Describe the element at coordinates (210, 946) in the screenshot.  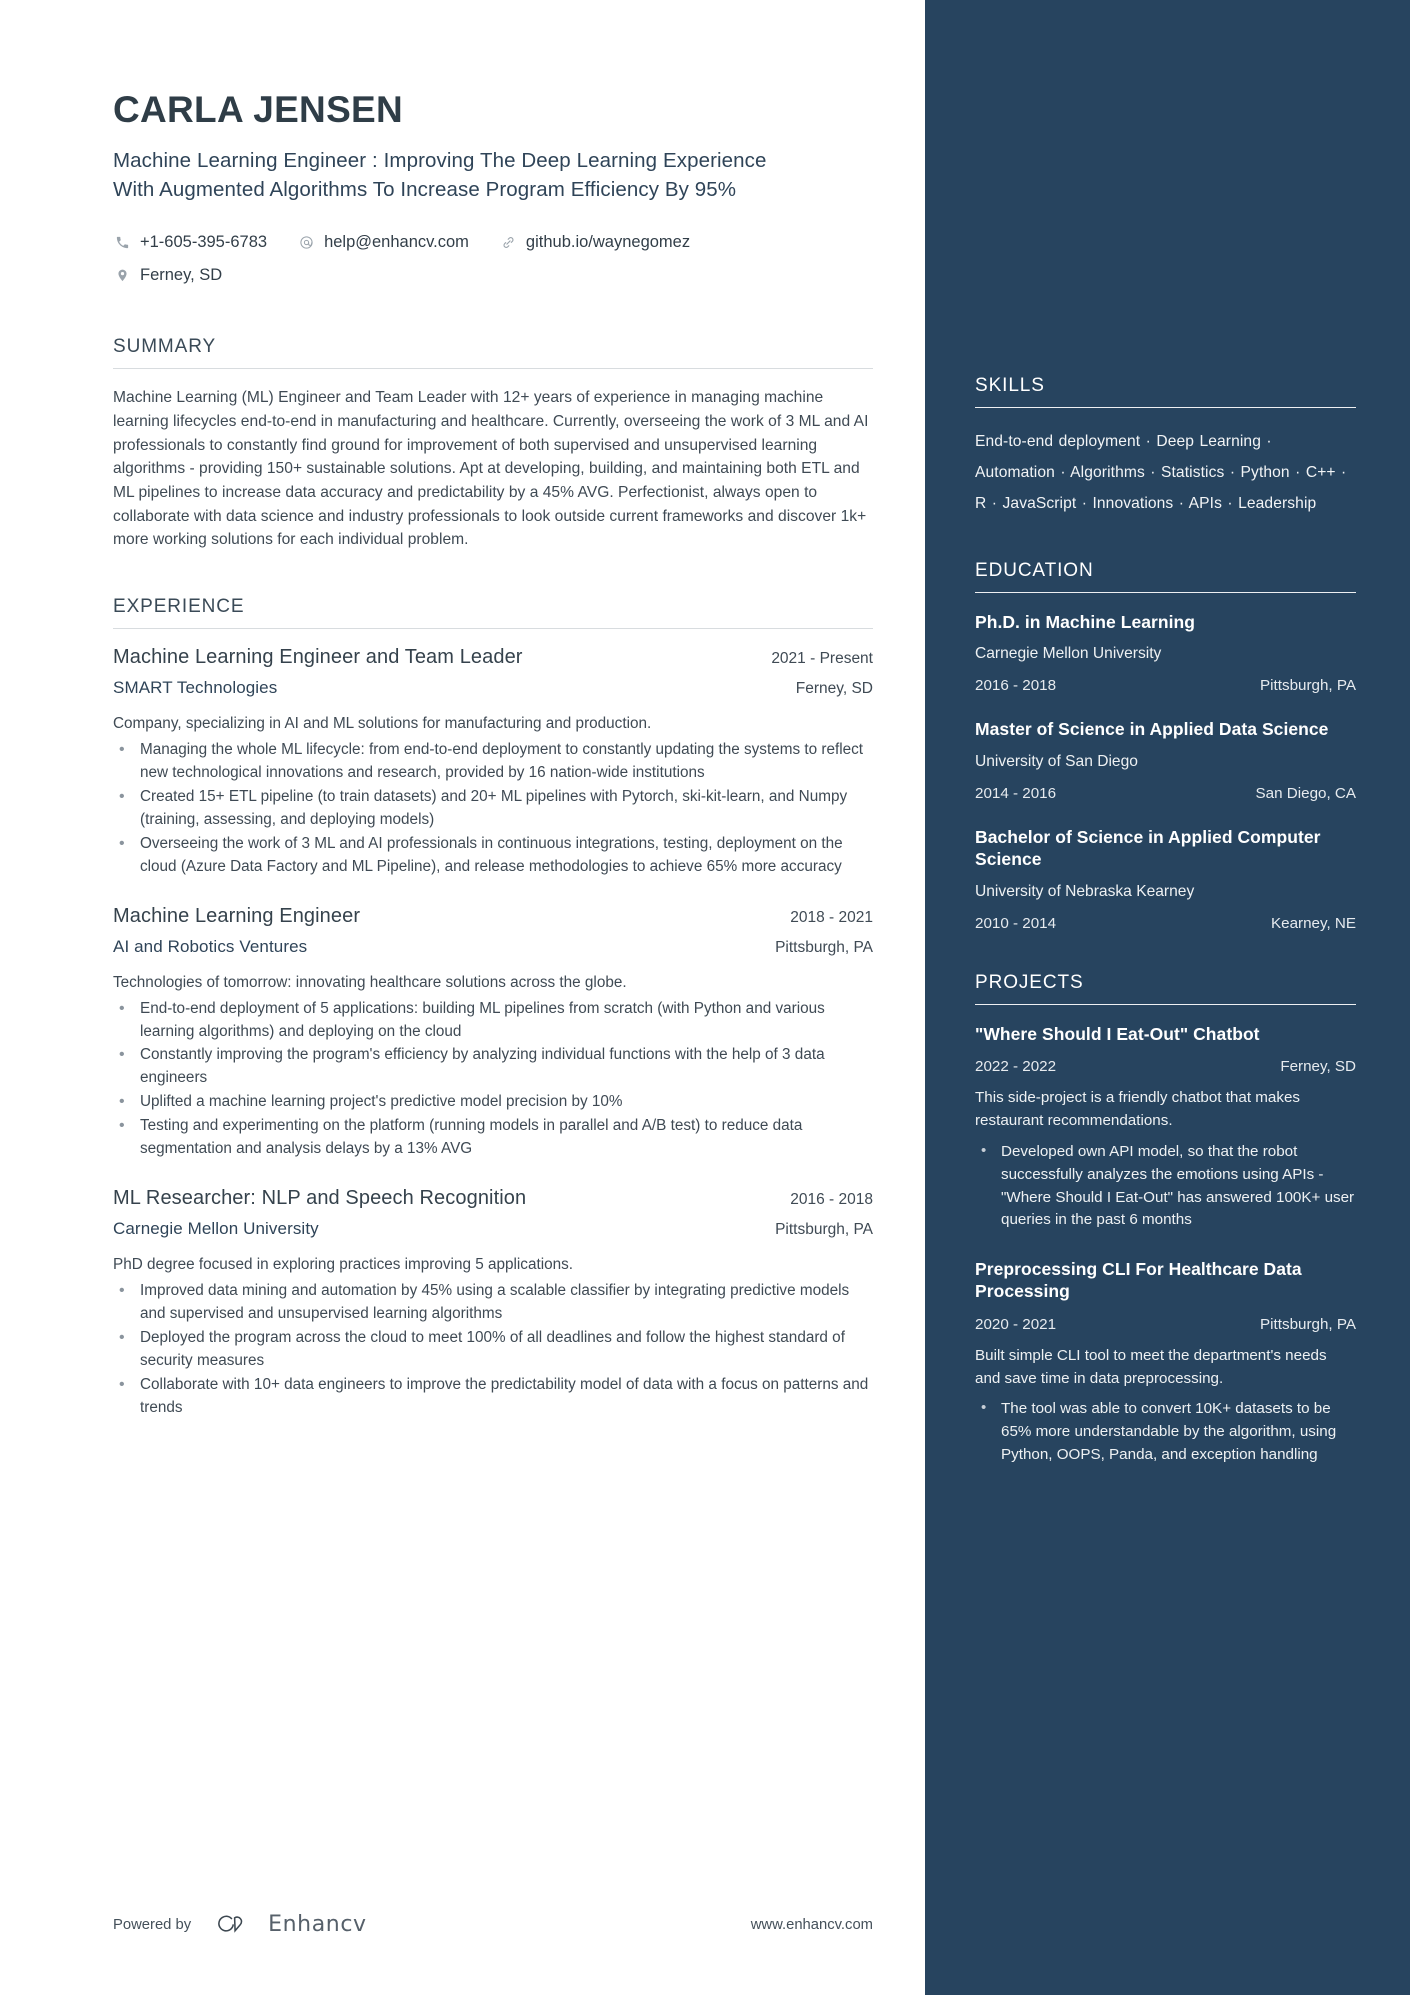
I see `job-company: AI and Robotics Ventures` at that location.